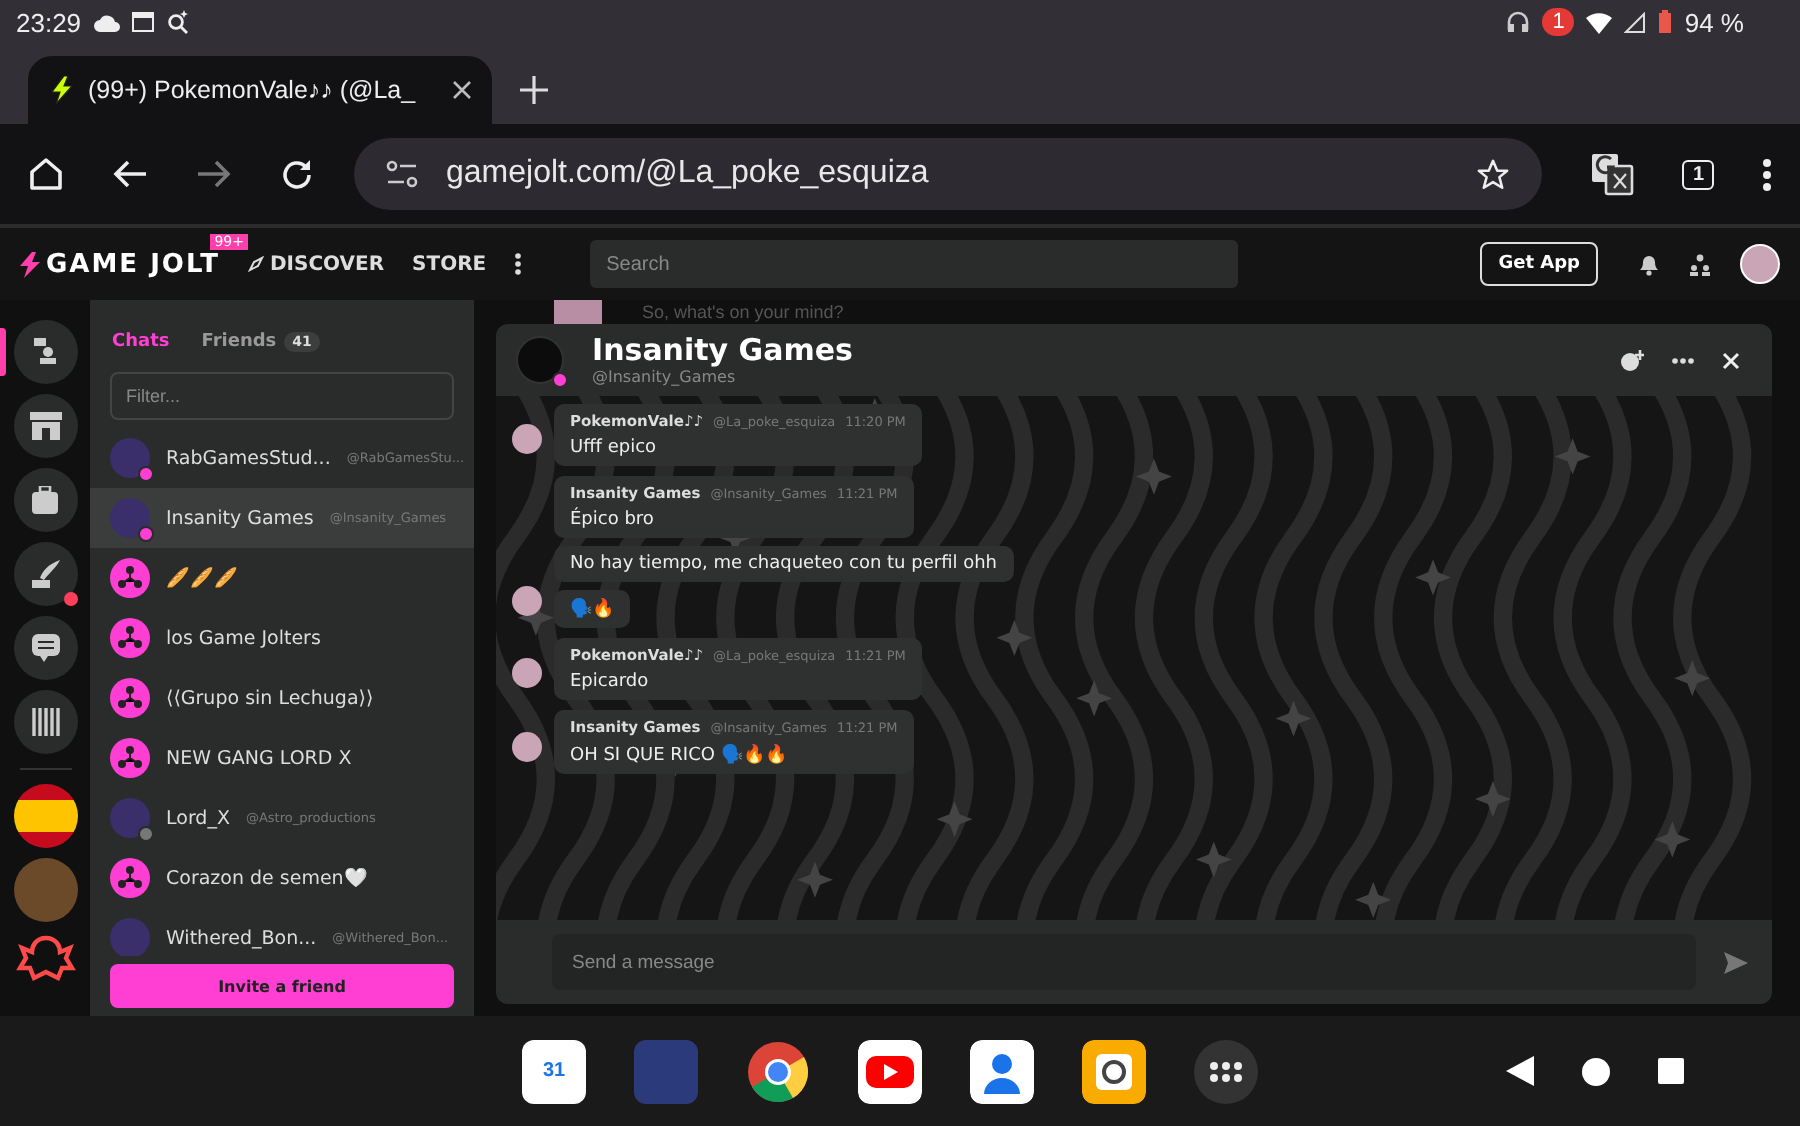  I want to click on video-app-icon, so click(890, 1071).